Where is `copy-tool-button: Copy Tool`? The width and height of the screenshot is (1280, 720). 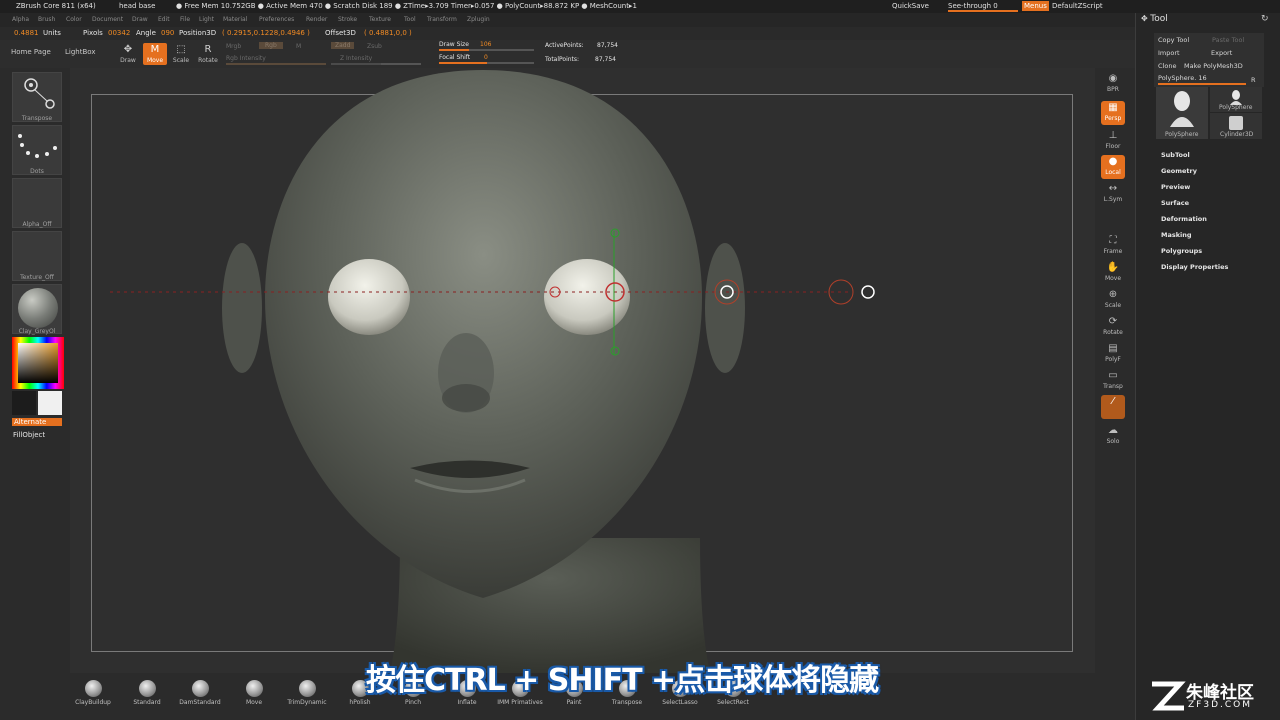 copy-tool-button: Copy Tool is located at coordinates (1173, 41).